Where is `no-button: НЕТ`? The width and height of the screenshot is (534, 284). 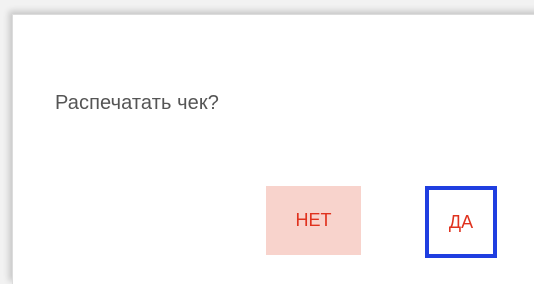
no-button: НЕТ is located at coordinates (313, 220).